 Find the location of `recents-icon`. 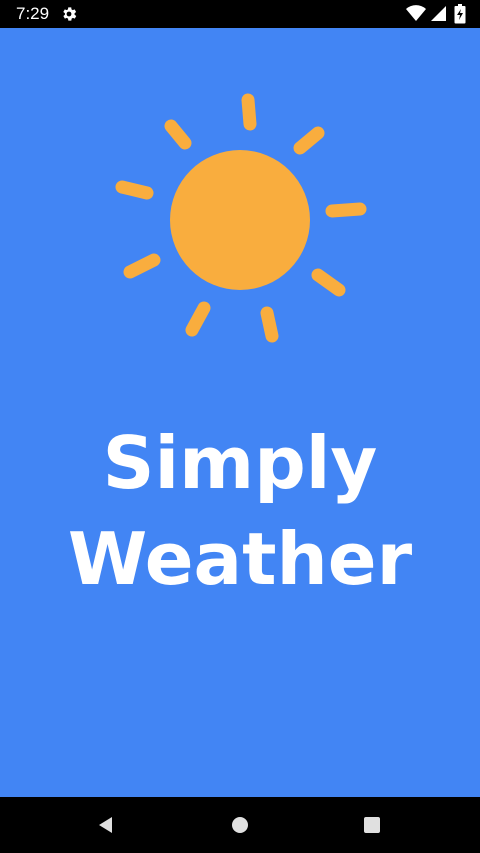

recents-icon is located at coordinates (372, 825).